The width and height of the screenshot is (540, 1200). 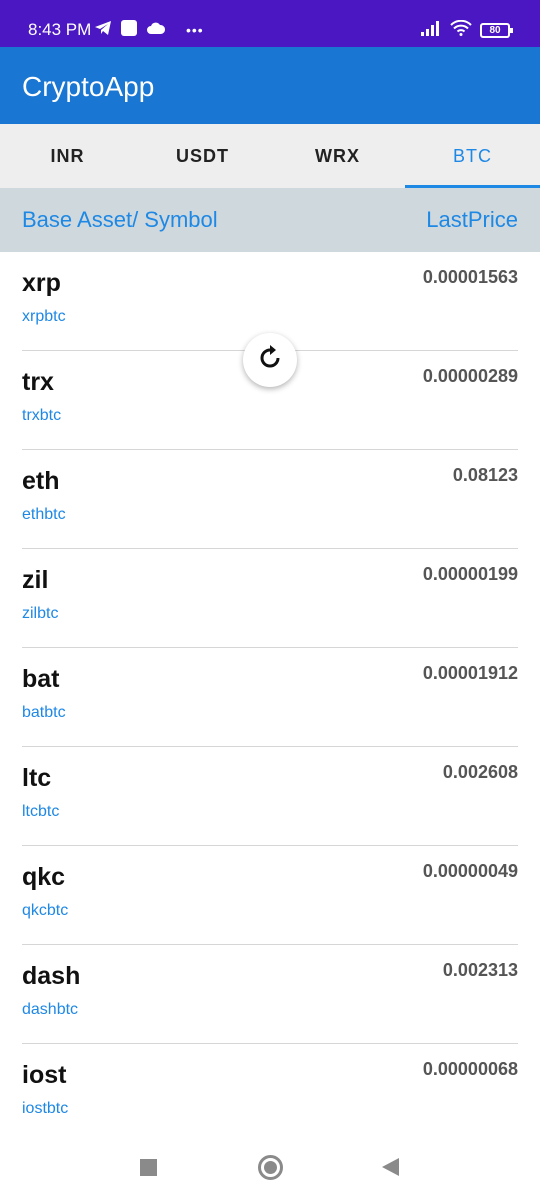 What do you see at coordinates (41, 481) in the screenshot?
I see `base-asset: eth` at bounding box center [41, 481].